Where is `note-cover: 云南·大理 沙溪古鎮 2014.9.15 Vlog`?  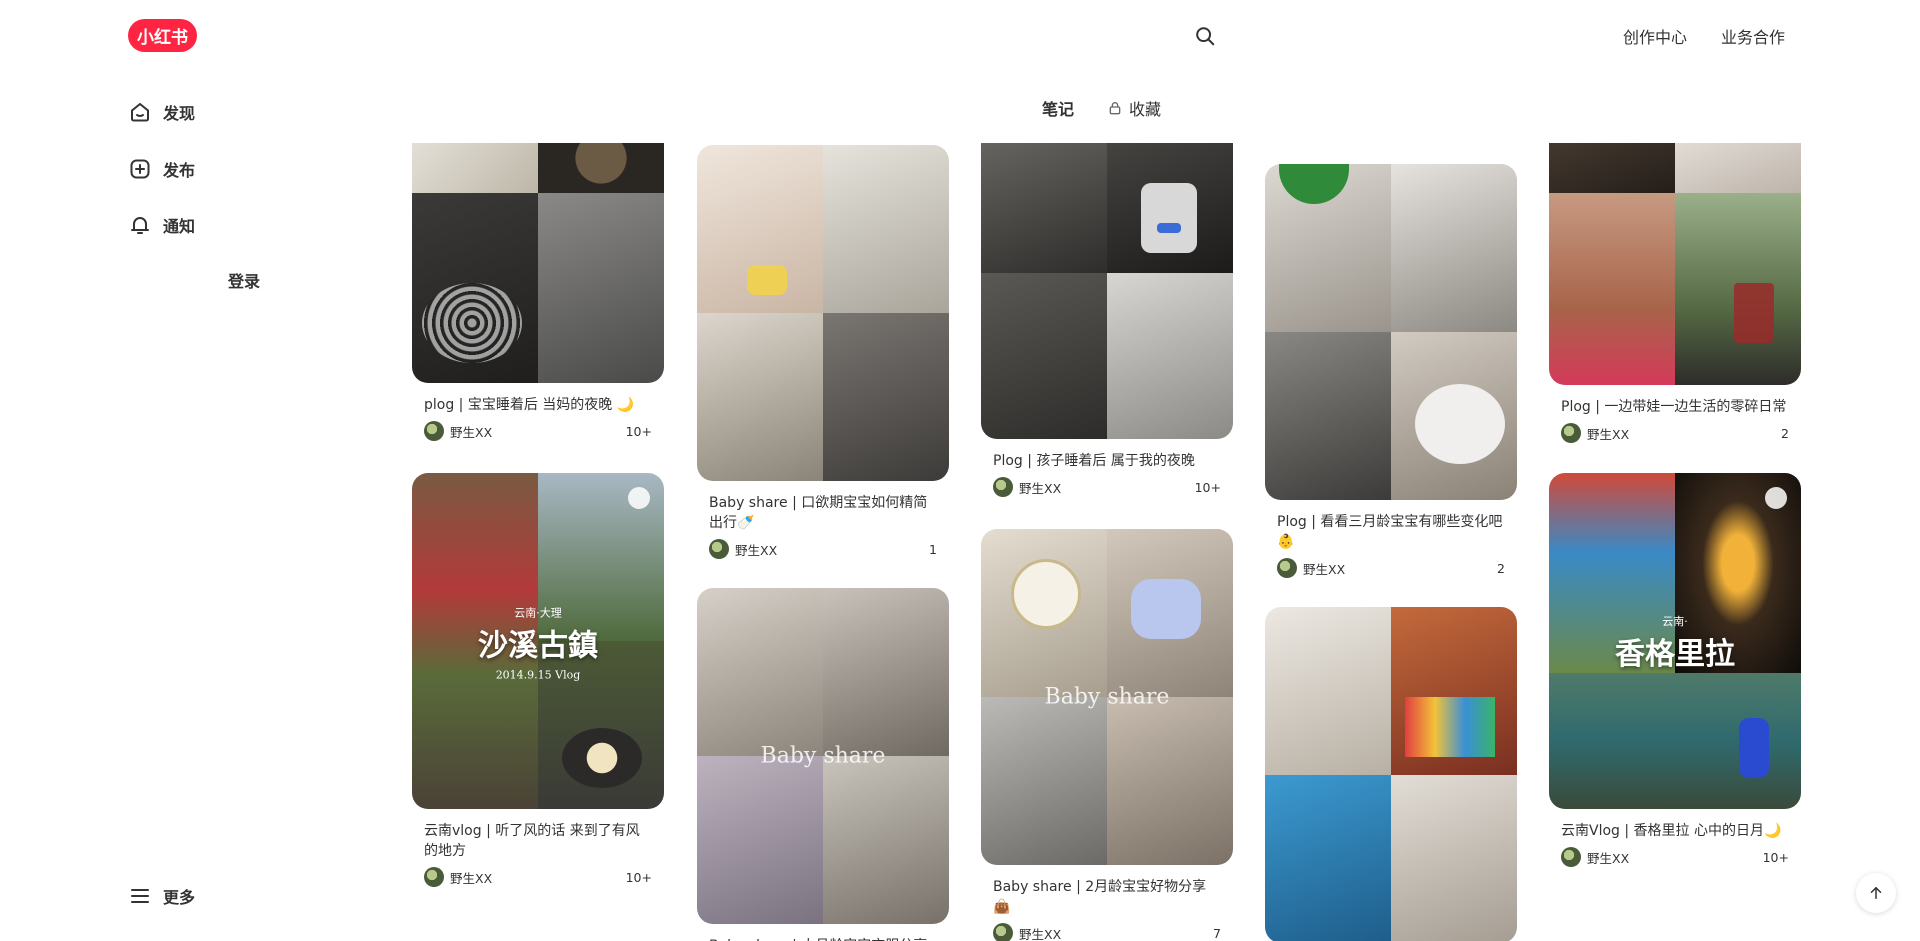
note-cover: 云南·大理 沙溪古鎮 2014.9.15 Vlog is located at coordinates (538, 641).